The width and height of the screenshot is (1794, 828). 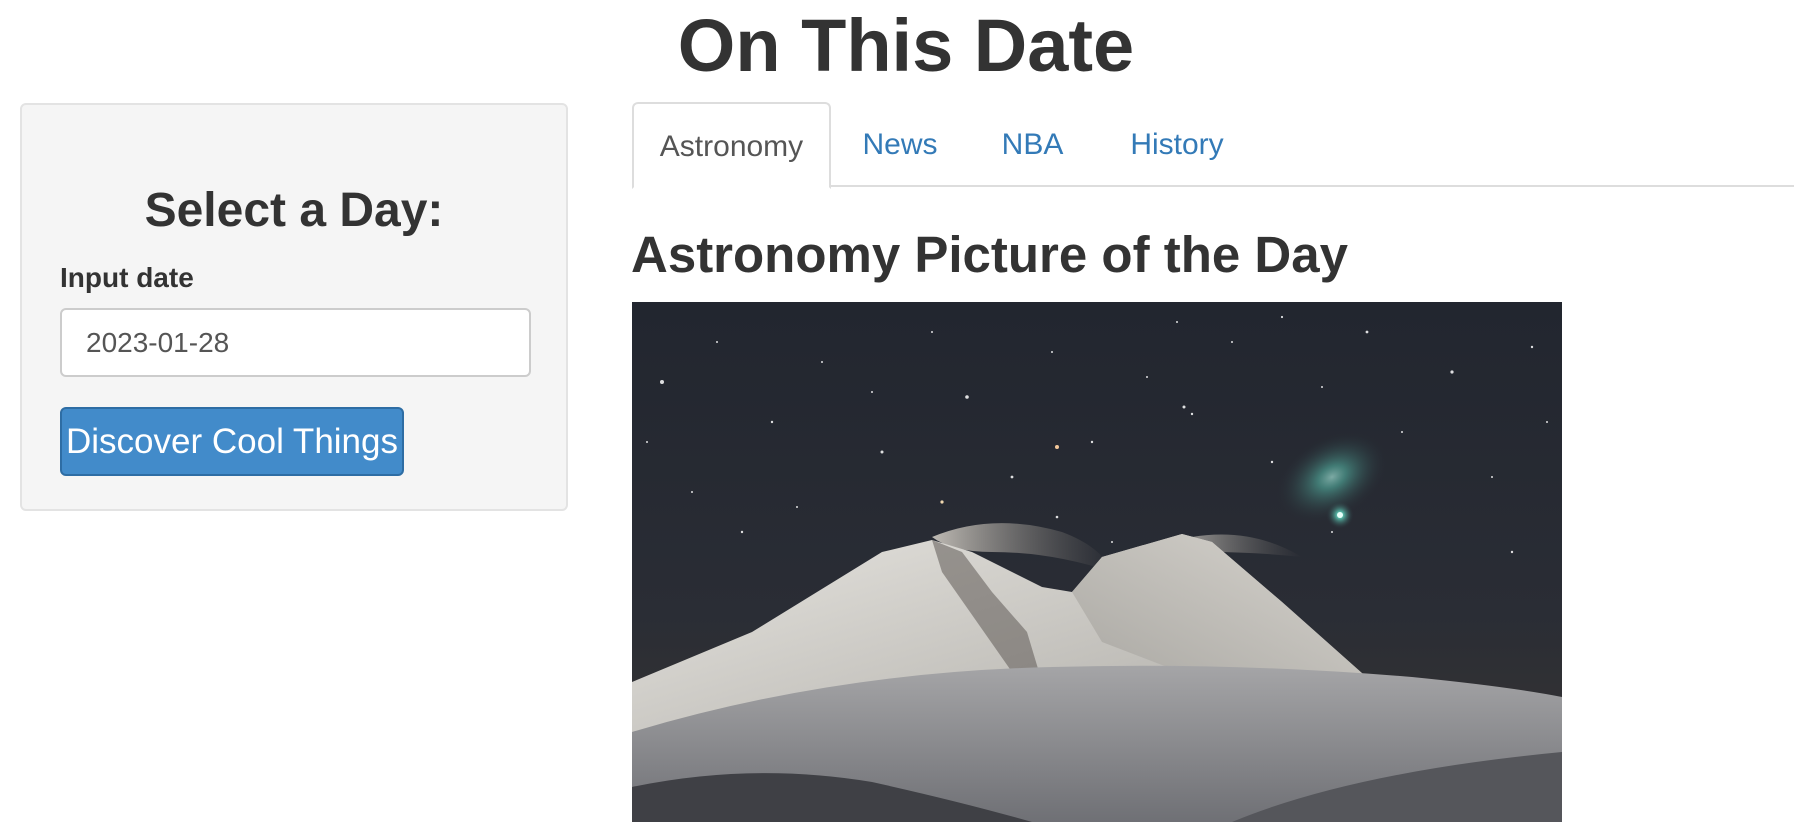 What do you see at coordinates (127, 277) in the screenshot?
I see `date-input-label: Input date` at bounding box center [127, 277].